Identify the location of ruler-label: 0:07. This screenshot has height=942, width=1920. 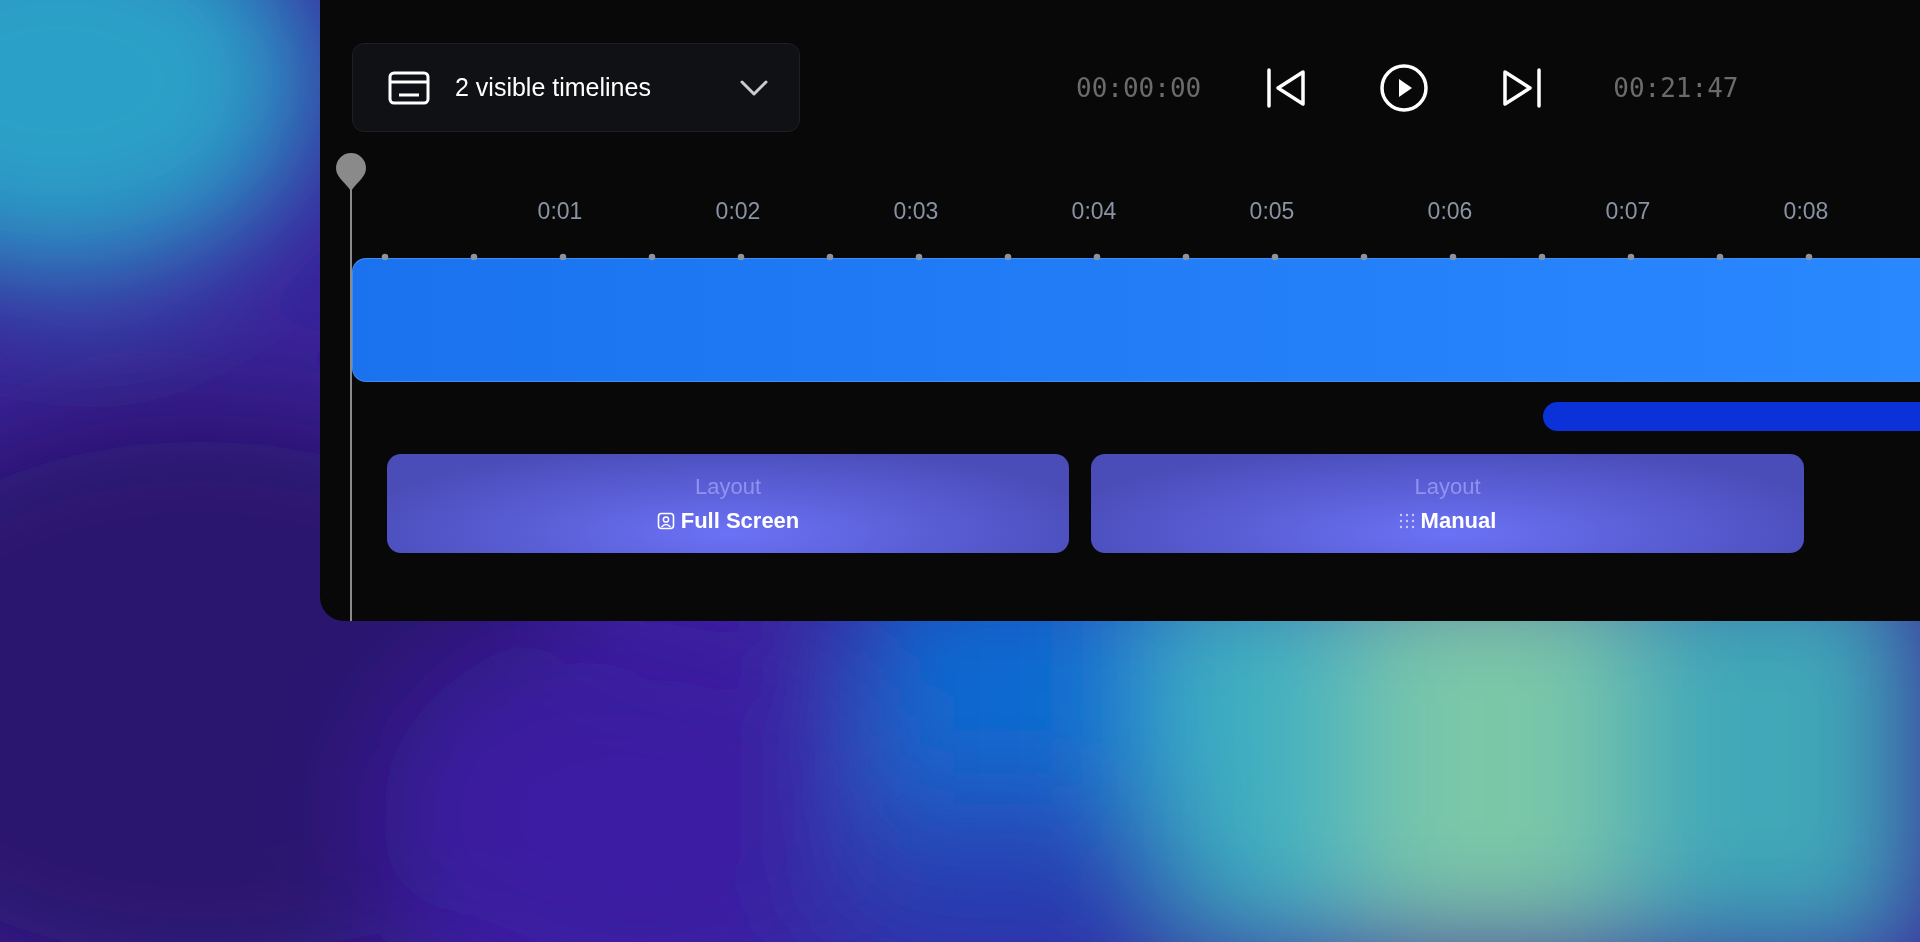
(1628, 211).